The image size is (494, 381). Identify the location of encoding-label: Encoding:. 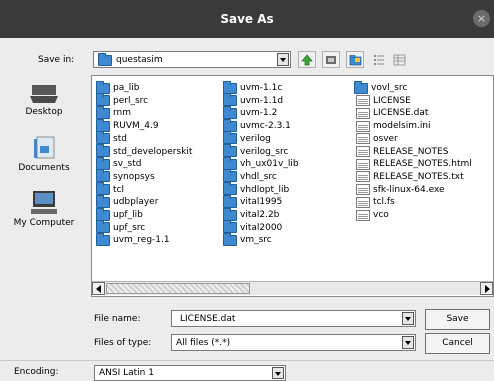
(36, 372).